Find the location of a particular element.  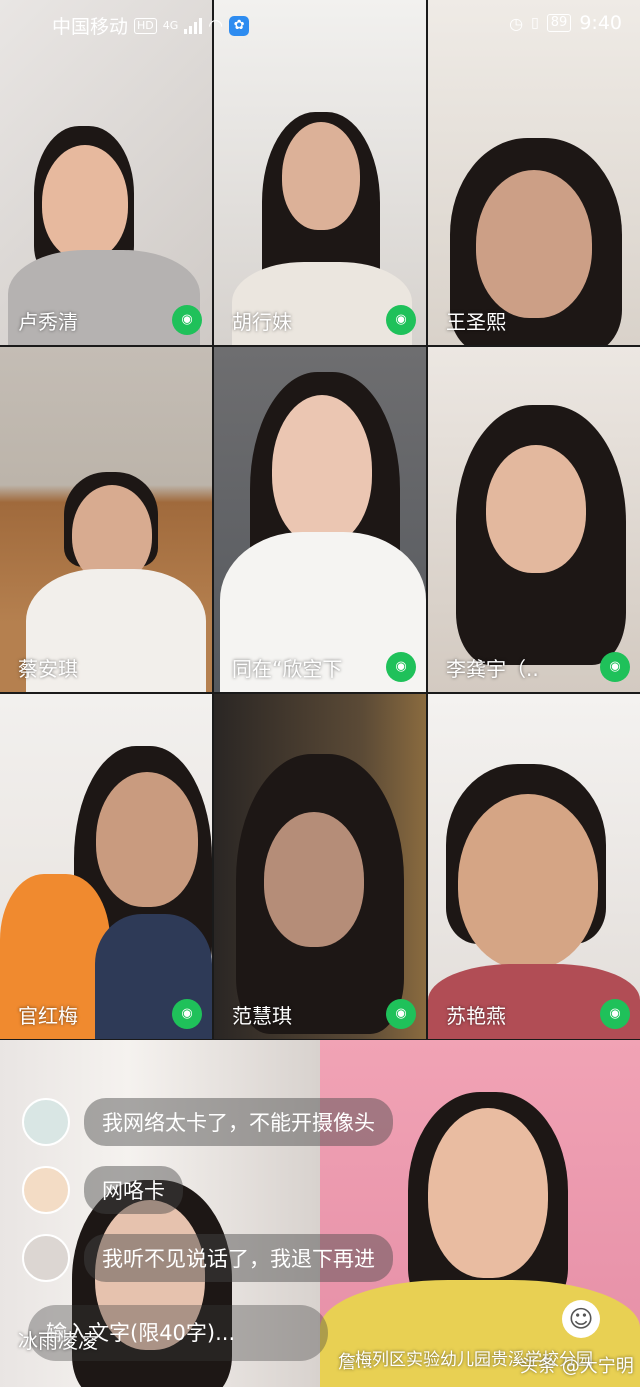

emoji-button: ☺ is located at coordinates (581, 1319).